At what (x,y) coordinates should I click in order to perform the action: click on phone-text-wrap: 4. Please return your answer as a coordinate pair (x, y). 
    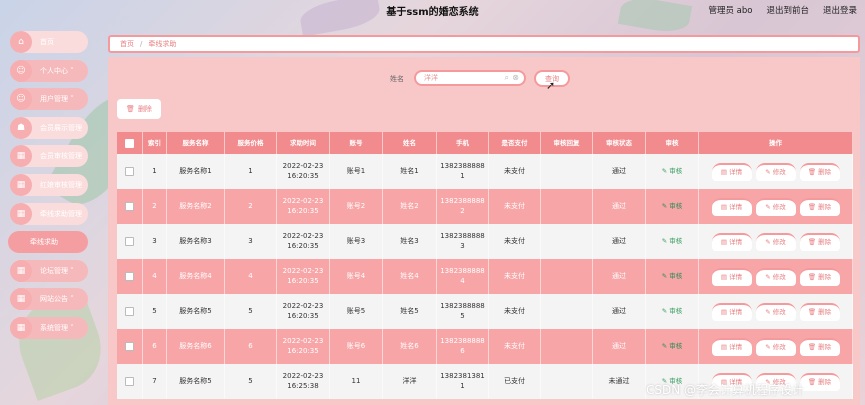
    Looking at the image, I should click on (462, 280).